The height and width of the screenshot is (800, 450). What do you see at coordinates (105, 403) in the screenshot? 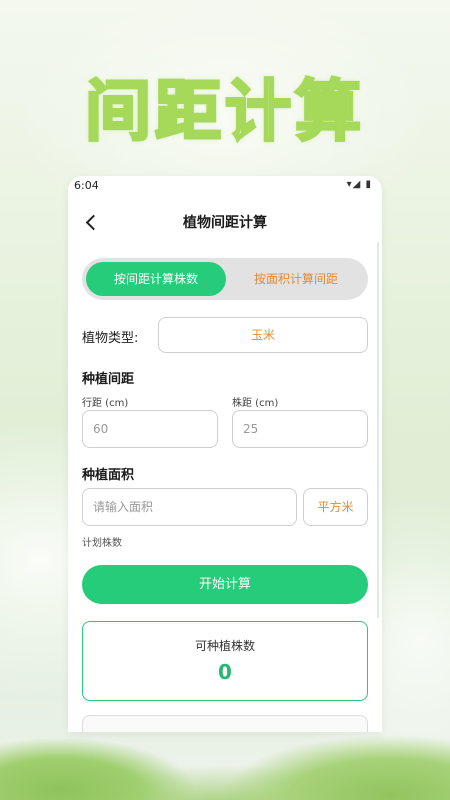
I see `row-spacing-label: 行距 (cm)` at bounding box center [105, 403].